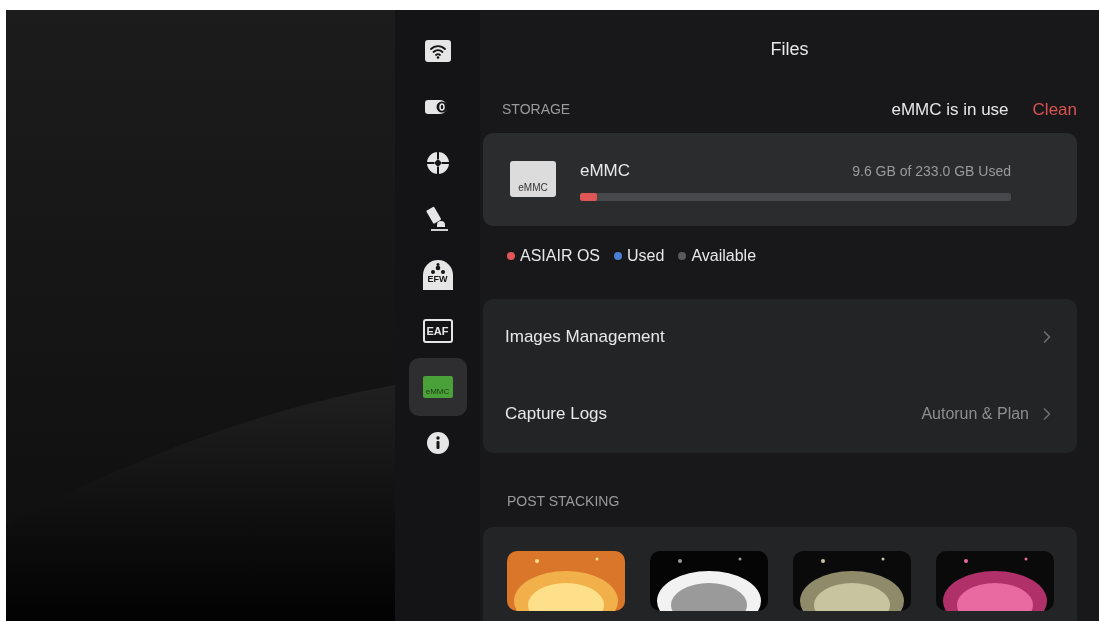 The height and width of the screenshot is (621, 1099). Describe the element at coordinates (780, 414) in the screenshot. I see `menu-row: Capture Logs Autorun & Plan` at that location.